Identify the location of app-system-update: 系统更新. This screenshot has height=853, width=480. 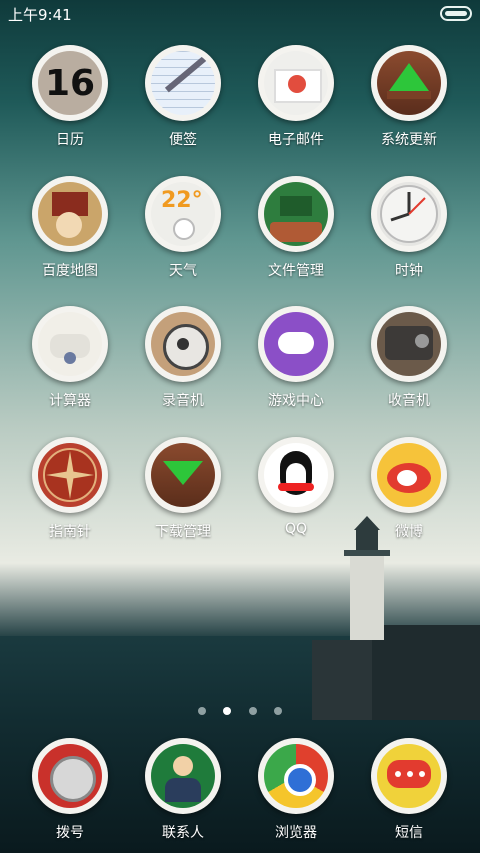
(409, 97).